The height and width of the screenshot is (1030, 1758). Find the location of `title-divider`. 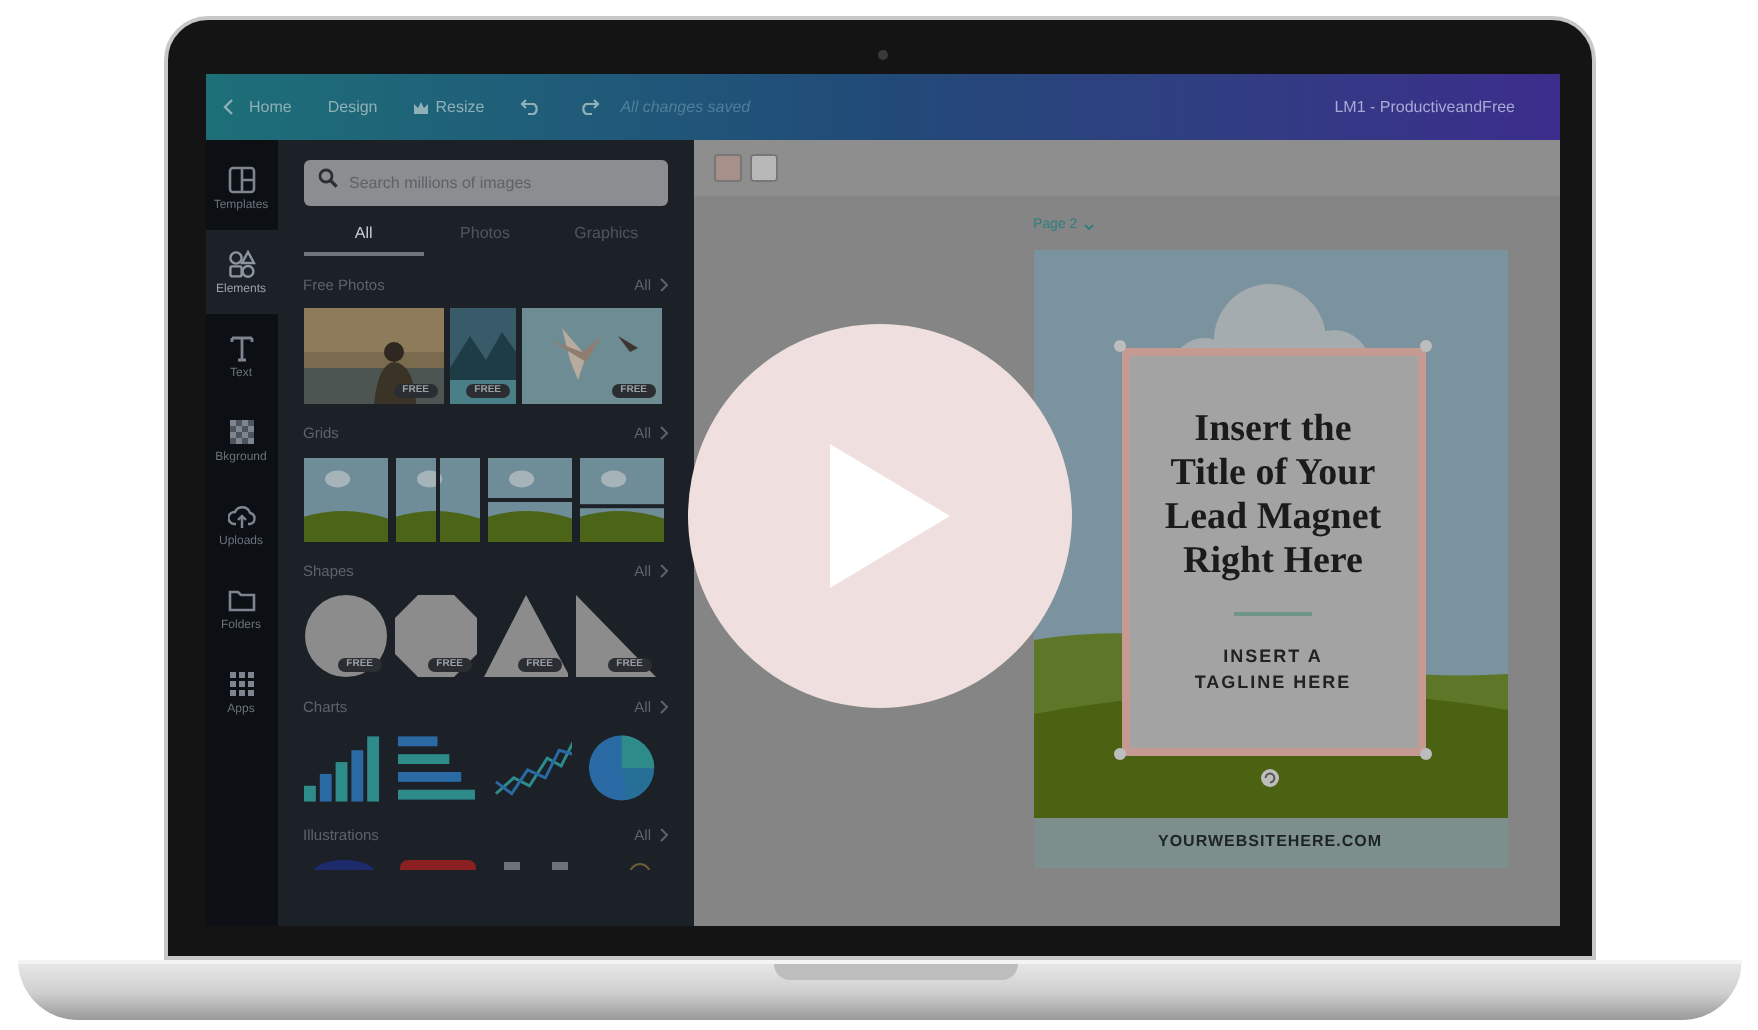

title-divider is located at coordinates (1273, 613).